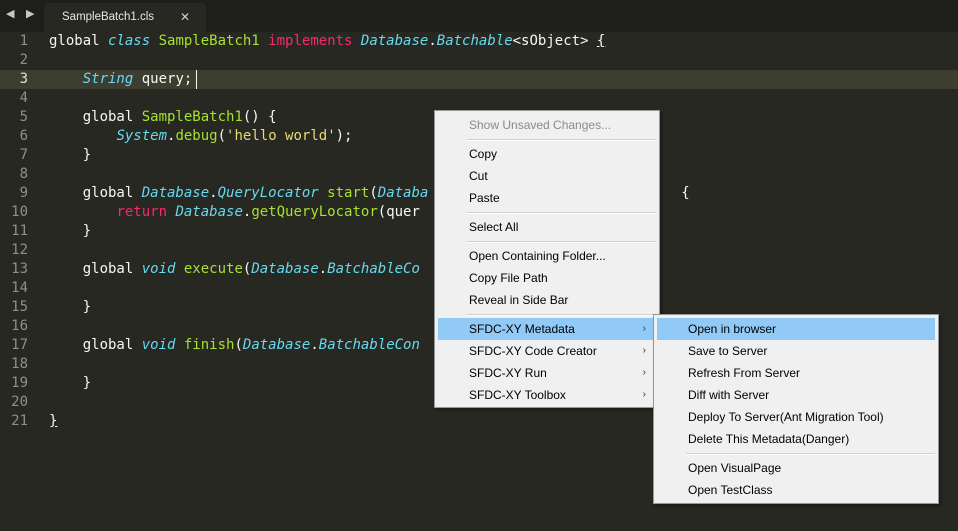 This screenshot has height=531, width=958. What do you see at coordinates (314, 212) in the screenshot?
I see `code-token: getQueryLocator` at bounding box center [314, 212].